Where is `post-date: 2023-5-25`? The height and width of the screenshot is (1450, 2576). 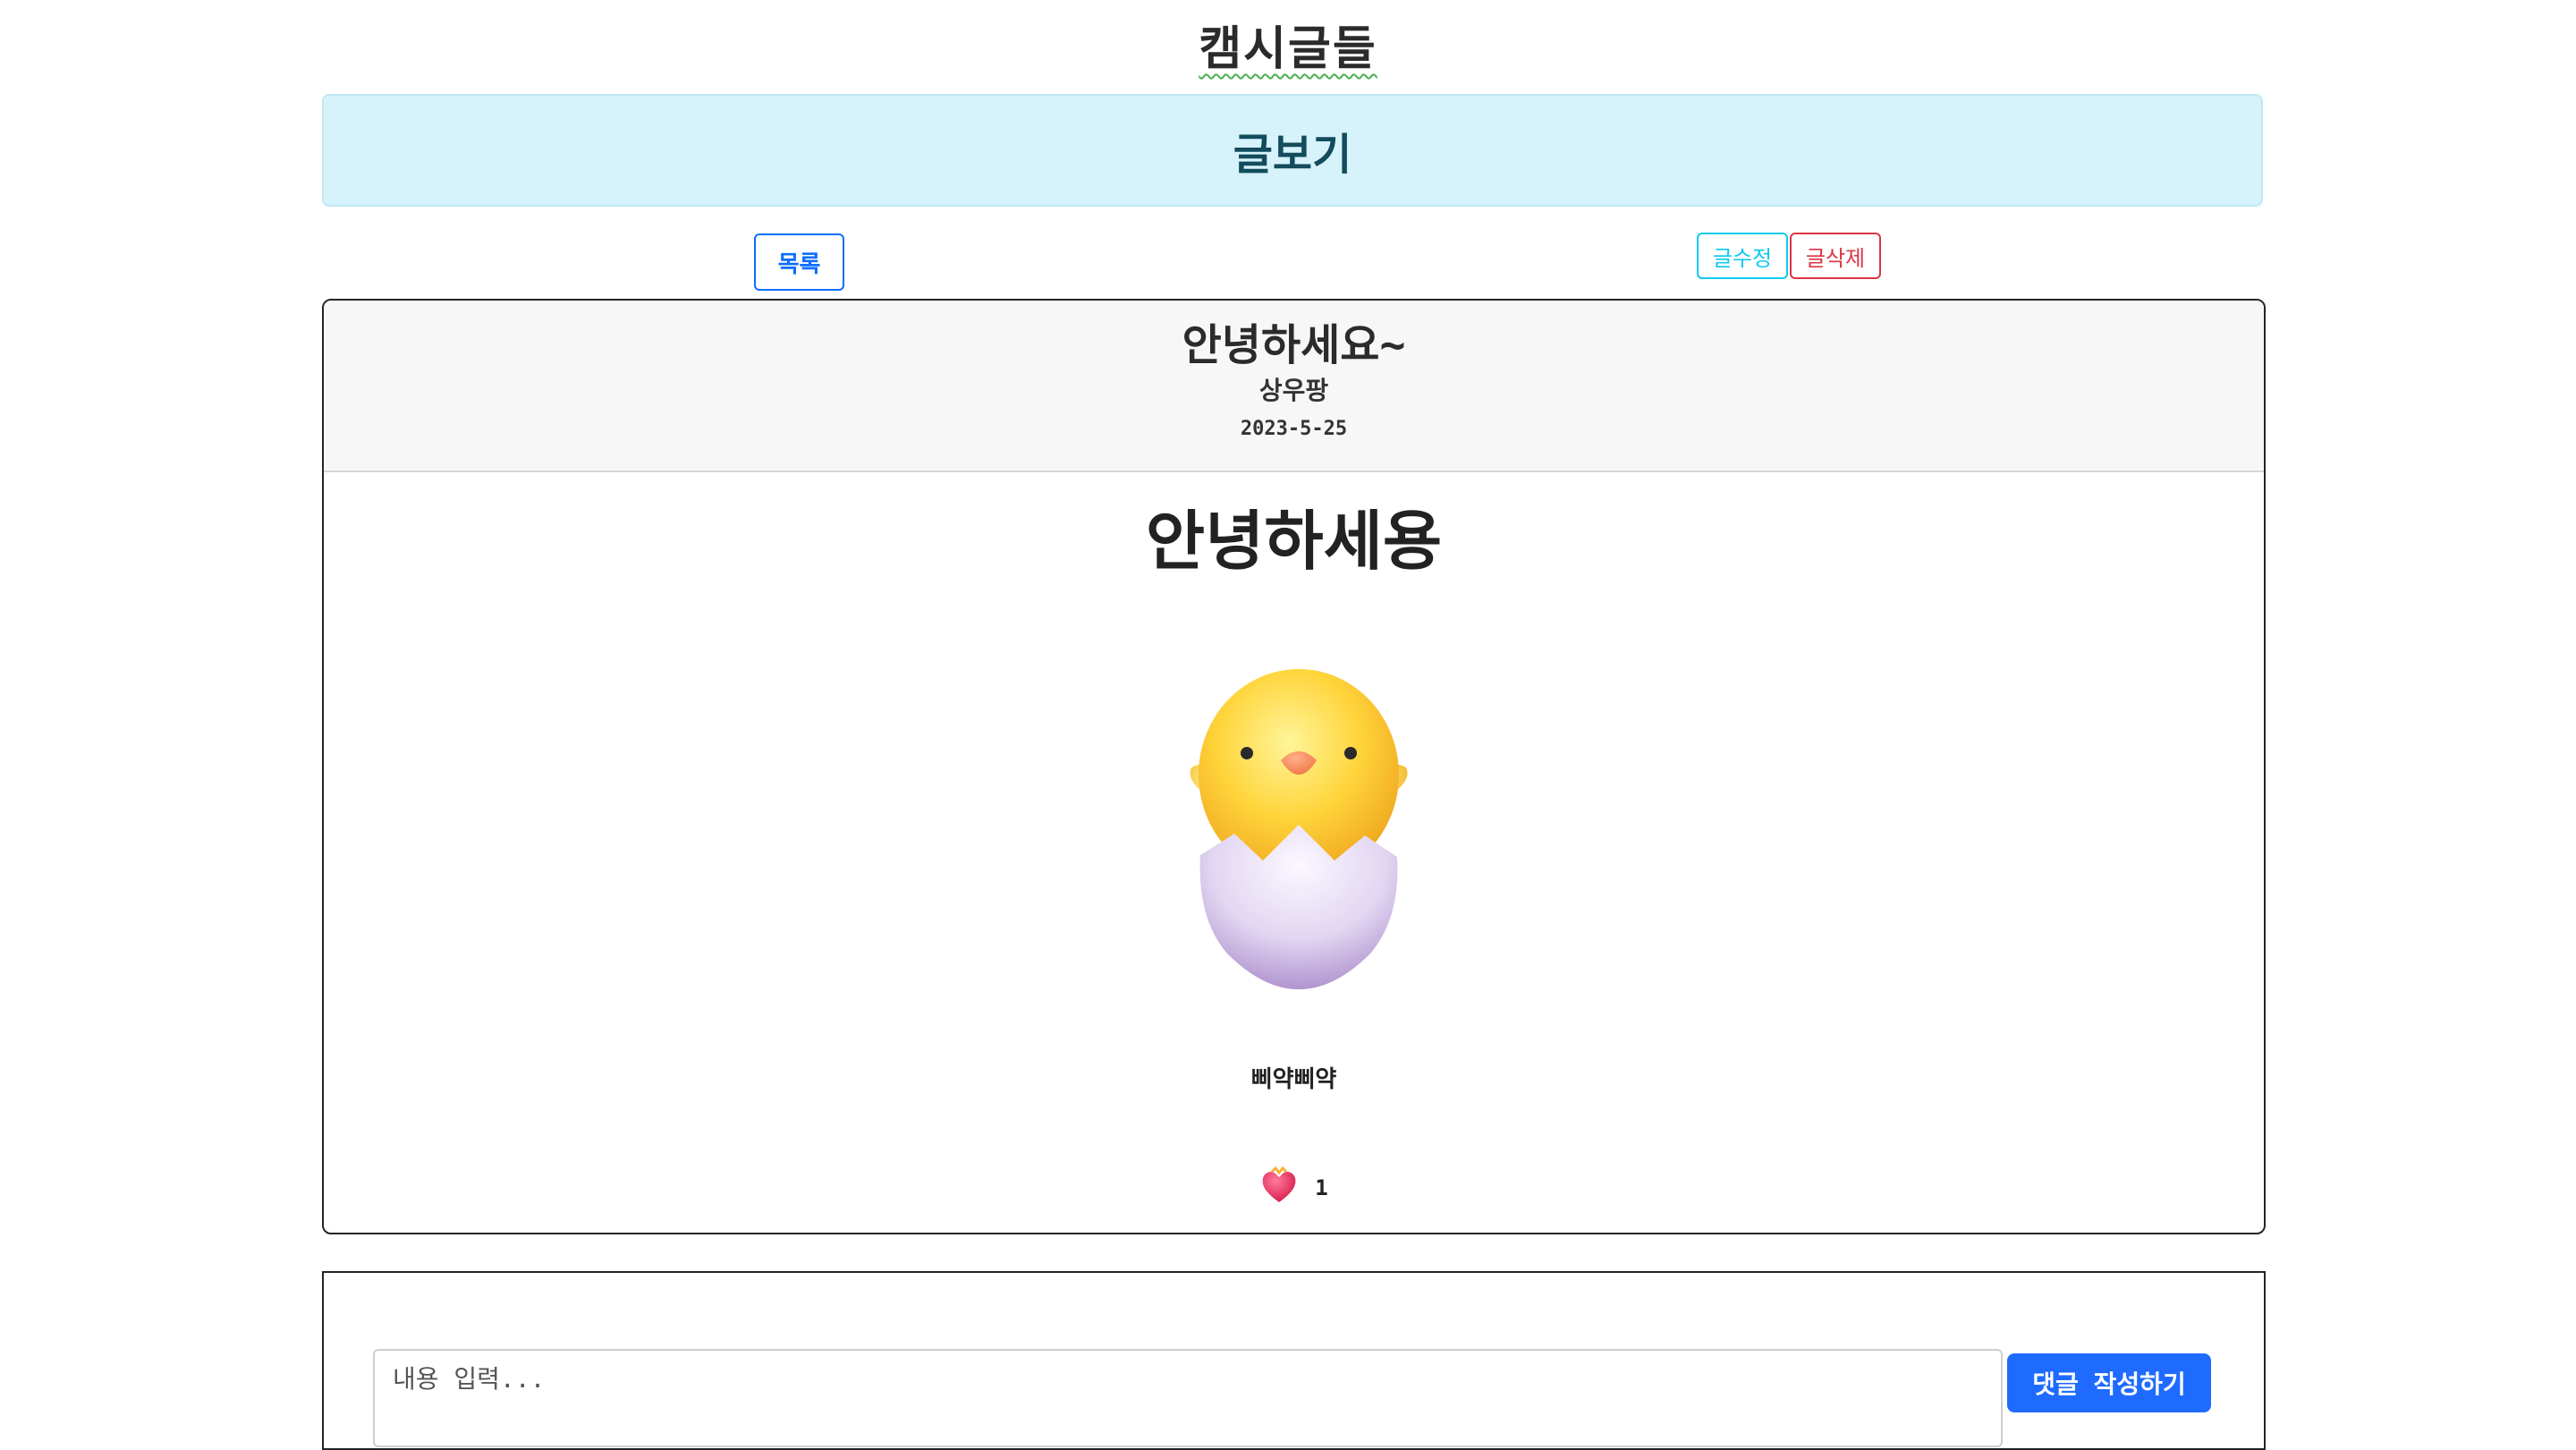 post-date: 2023-5-25 is located at coordinates (1294, 429).